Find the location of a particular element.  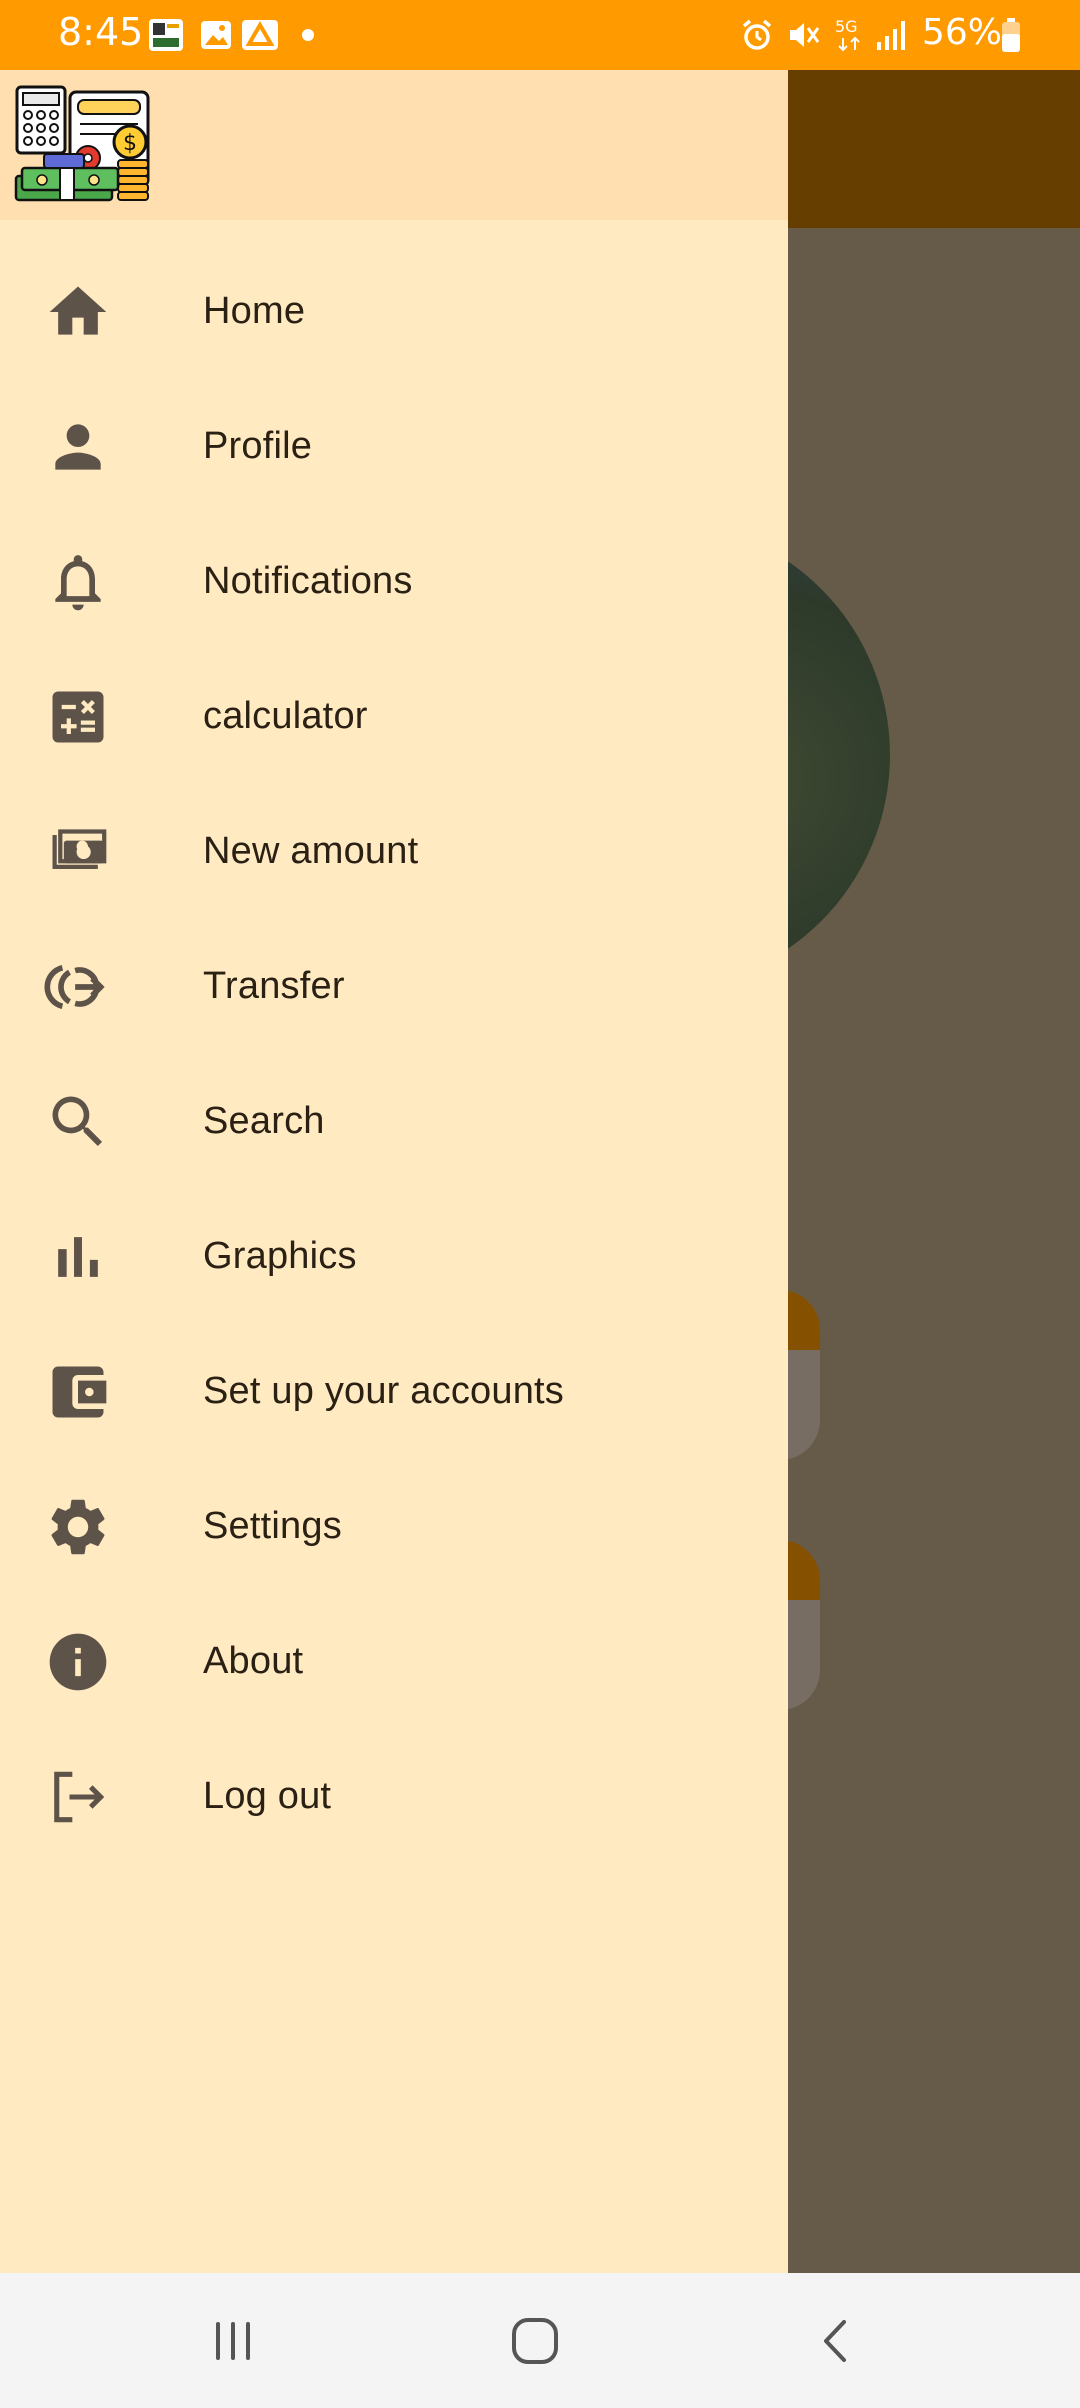

menu-item-about: About is located at coordinates (394, 1661).